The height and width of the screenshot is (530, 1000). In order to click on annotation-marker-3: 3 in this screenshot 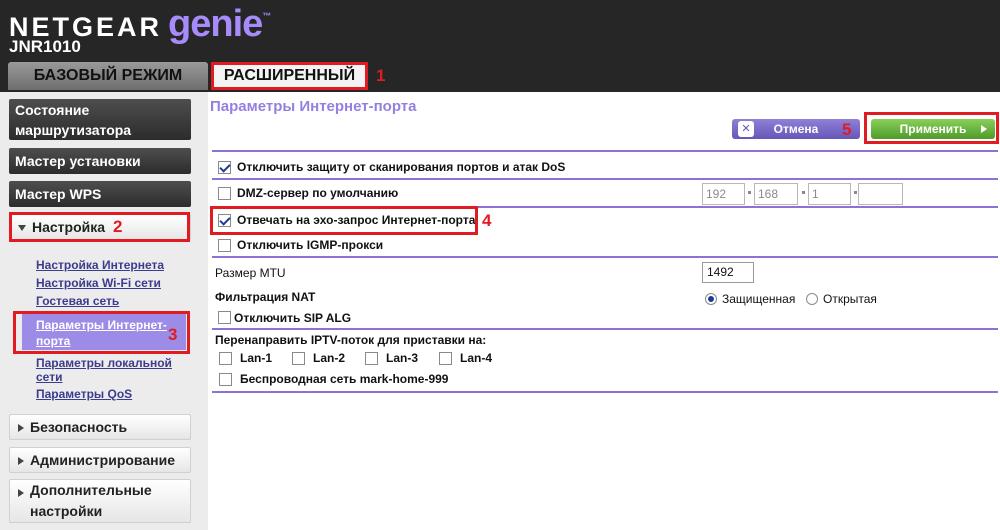, I will do `click(173, 334)`.